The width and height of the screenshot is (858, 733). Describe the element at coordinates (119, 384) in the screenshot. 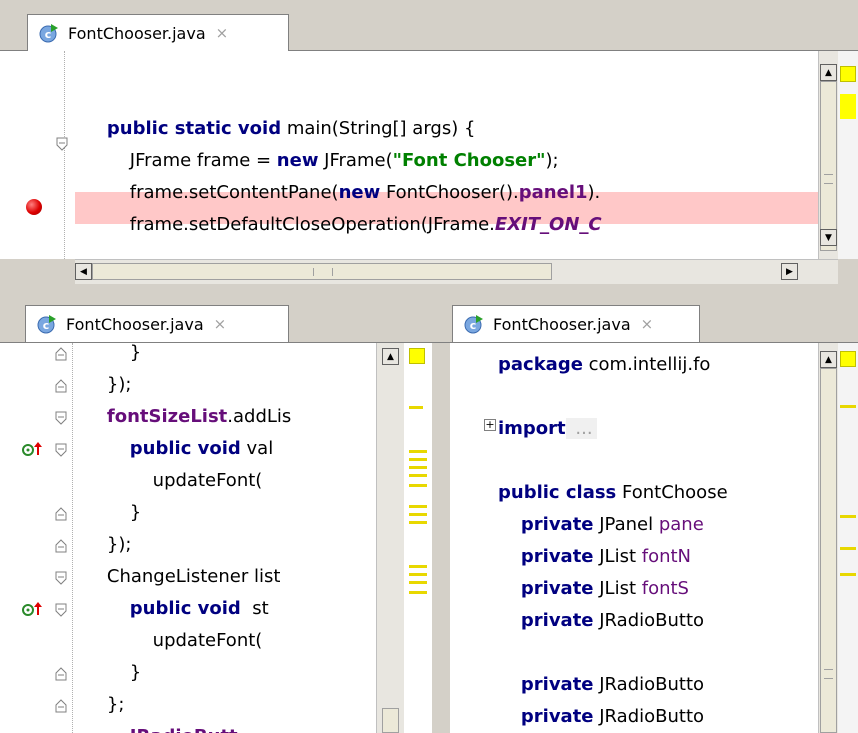

I see `code-token: });` at that location.